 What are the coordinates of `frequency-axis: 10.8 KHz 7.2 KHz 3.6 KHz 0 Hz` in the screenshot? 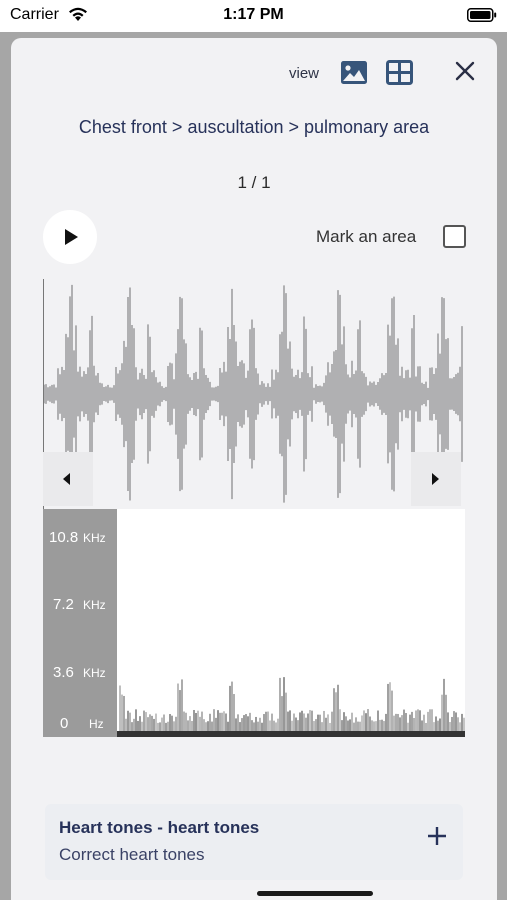 It's located at (80, 623).